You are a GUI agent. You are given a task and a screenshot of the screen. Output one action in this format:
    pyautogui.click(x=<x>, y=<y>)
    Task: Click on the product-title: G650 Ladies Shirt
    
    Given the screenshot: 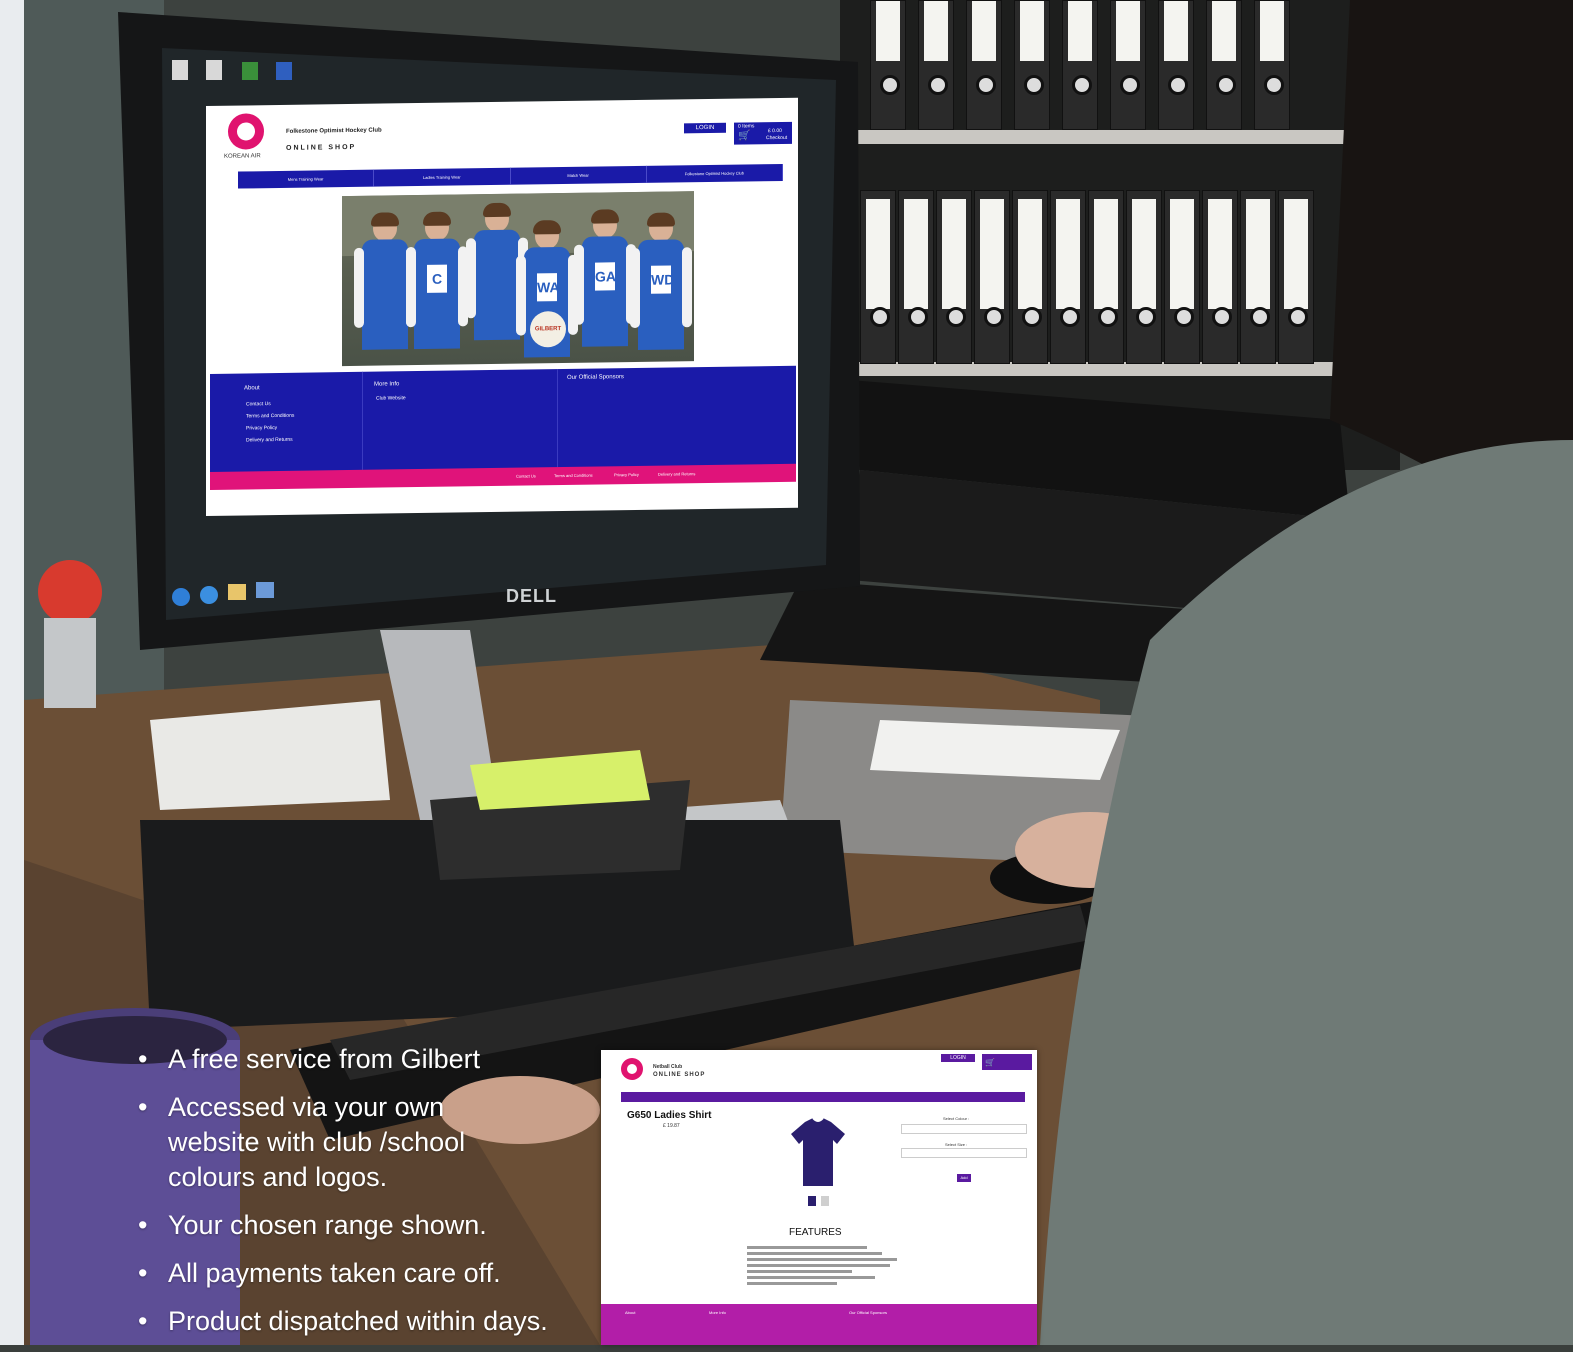 What is the action you would take?
    pyautogui.click(x=669, y=1115)
    